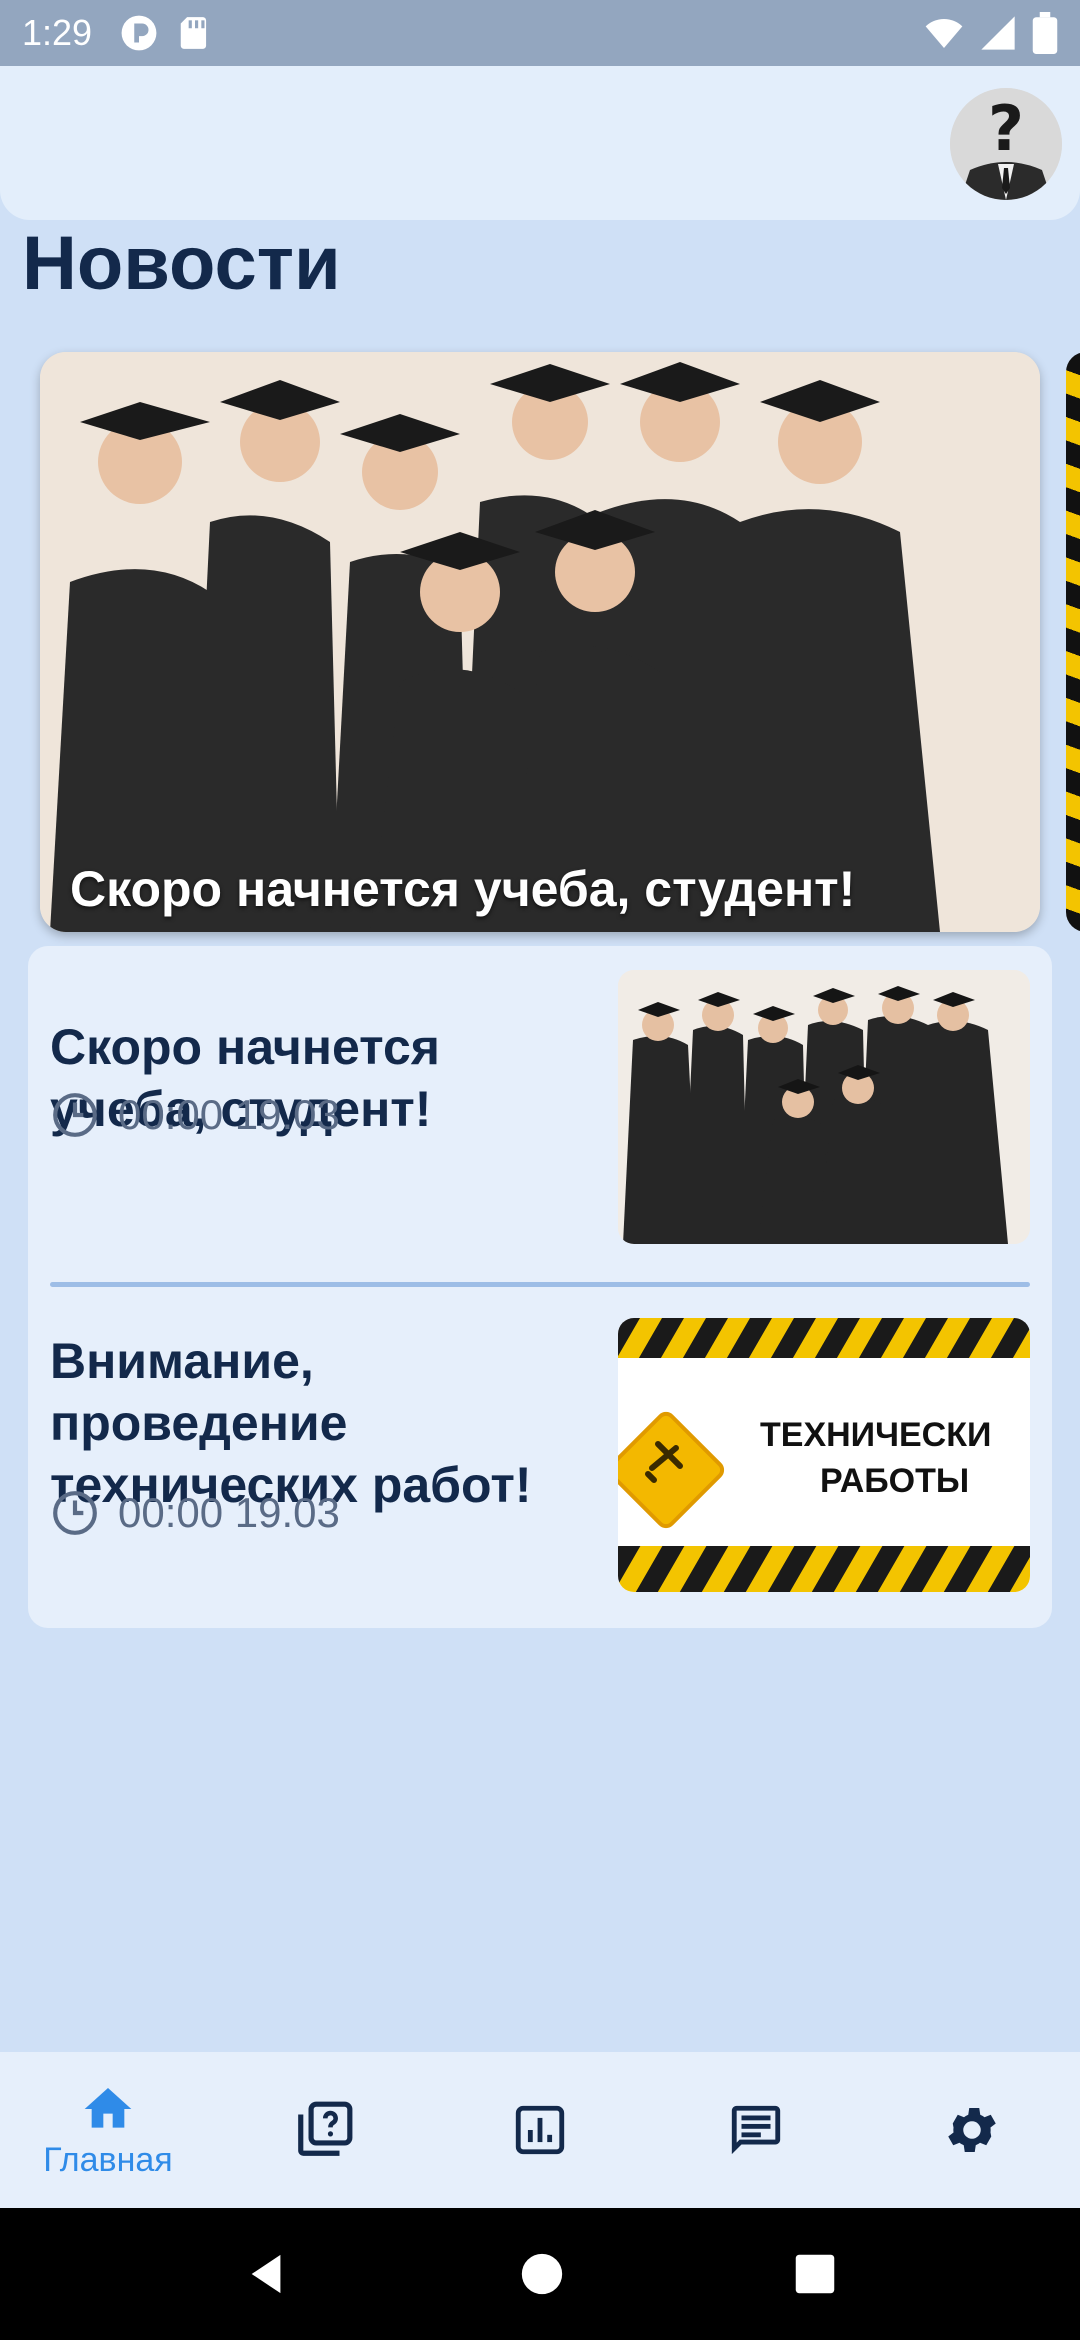 The image size is (1080, 2340). I want to click on nav-settings, so click(972, 2130).